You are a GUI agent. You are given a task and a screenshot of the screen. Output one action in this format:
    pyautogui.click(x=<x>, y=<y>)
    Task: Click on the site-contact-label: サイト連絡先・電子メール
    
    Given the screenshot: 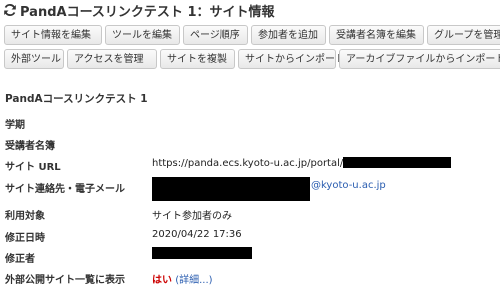 What is the action you would take?
    pyautogui.click(x=65, y=189)
    